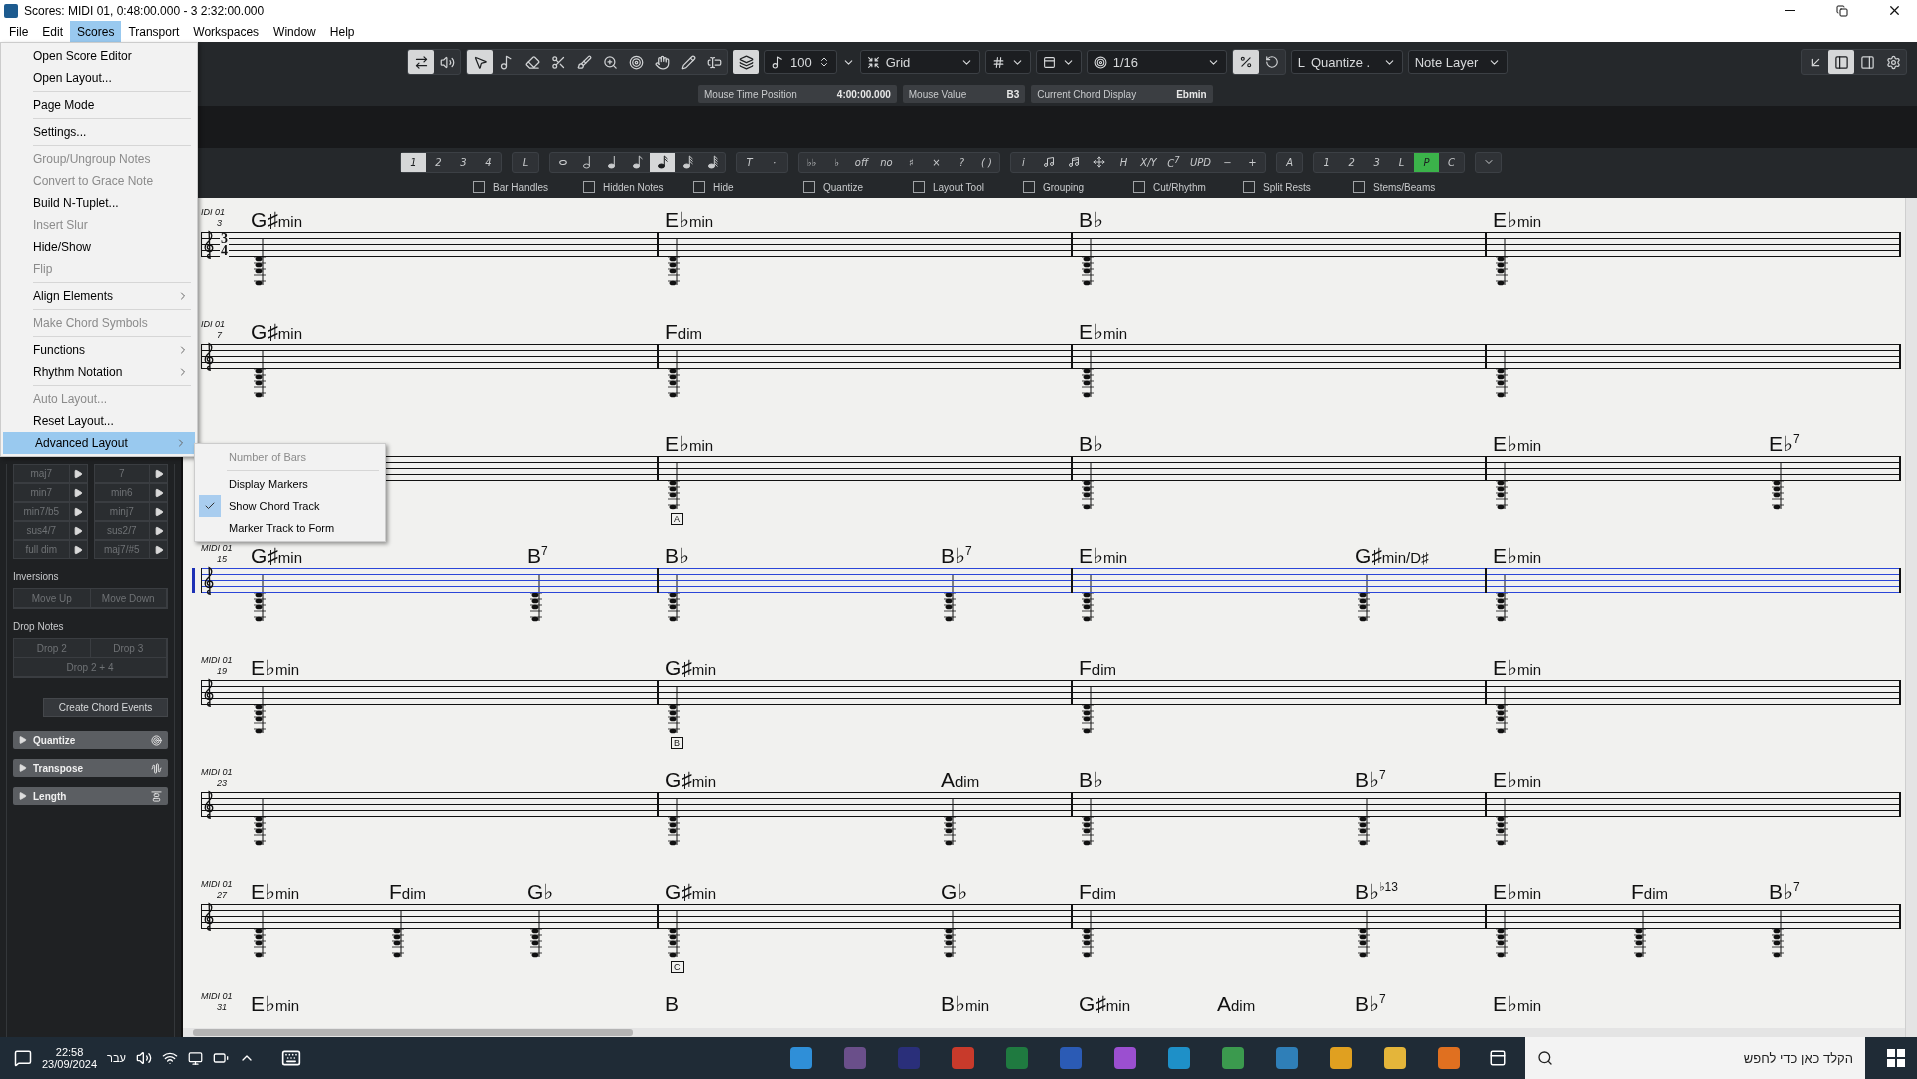  What do you see at coordinates (1695, 1058) in the screenshot?
I see `search-field: הקלד כאן כדי לחפש` at bounding box center [1695, 1058].